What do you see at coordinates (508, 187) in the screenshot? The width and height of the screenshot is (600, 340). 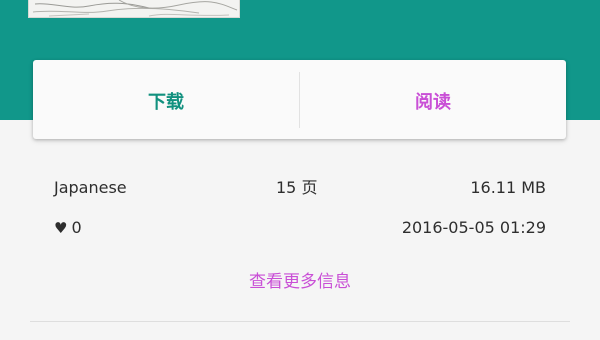 I see `file-size: 16.11 MB` at bounding box center [508, 187].